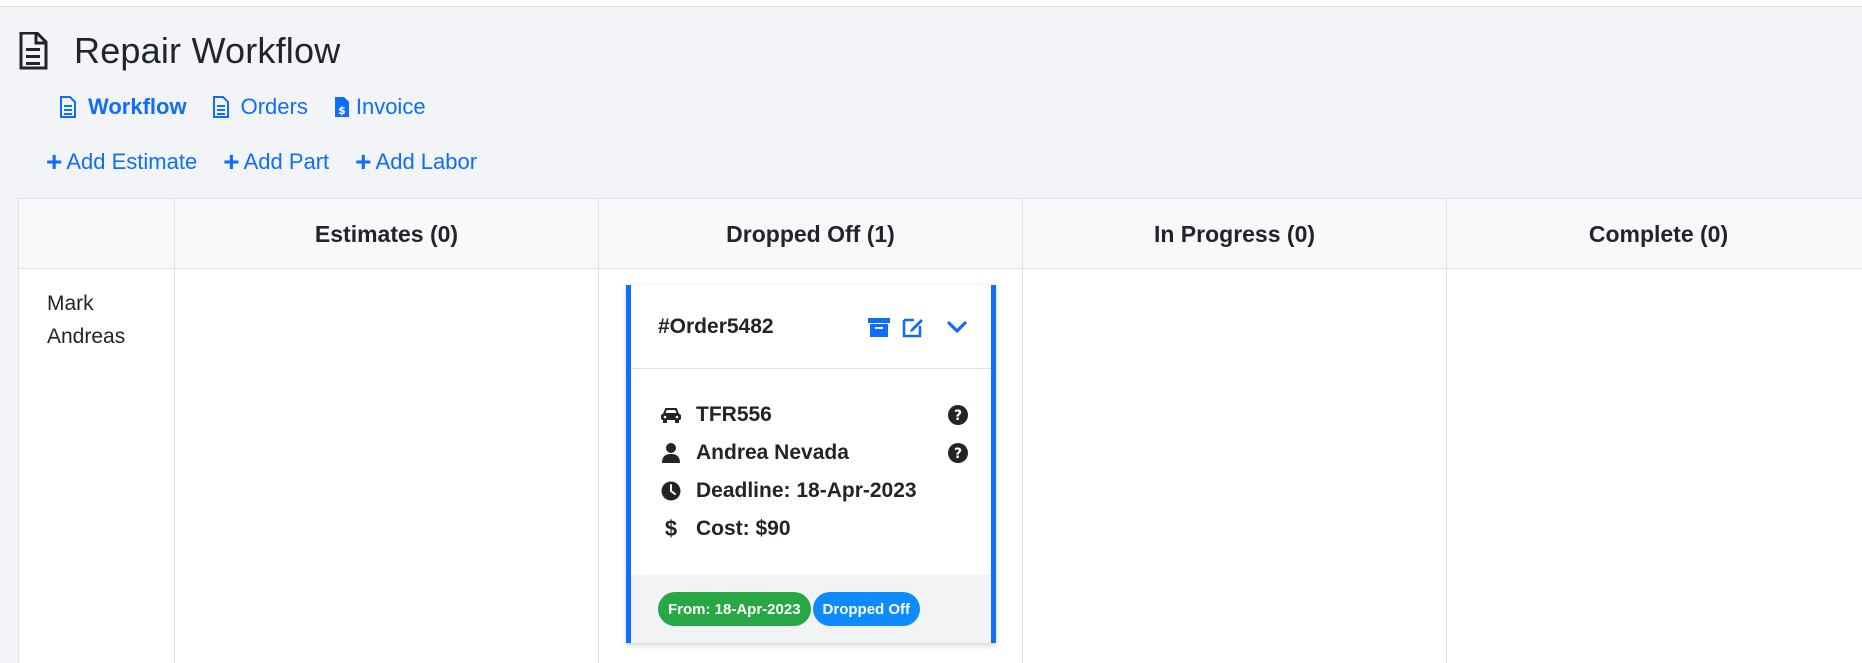 Image resolution: width=1862 pixels, height=663 pixels. I want to click on status-badge: Dropped Off, so click(866, 609).